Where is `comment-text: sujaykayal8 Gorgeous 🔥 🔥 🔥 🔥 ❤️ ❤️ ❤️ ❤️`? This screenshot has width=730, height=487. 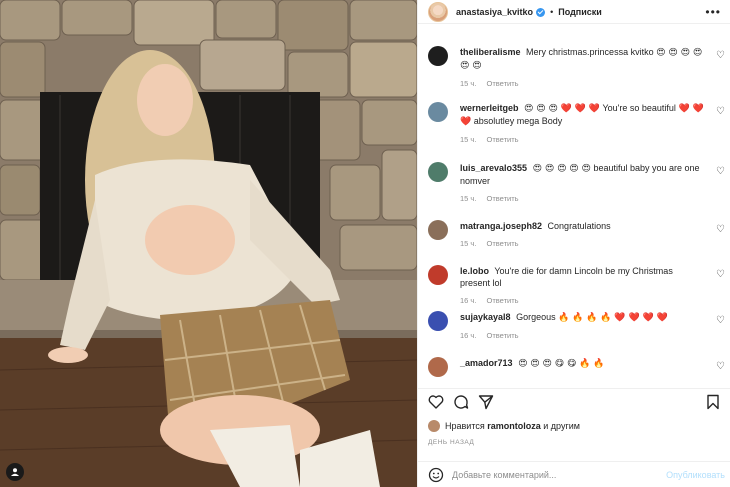
comment-text: sujaykayal8 Gorgeous 🔥 🔥 🔥 🔥 ❤️ ❤️ ❤️ ❤️ is located at coordinates (582, 317).